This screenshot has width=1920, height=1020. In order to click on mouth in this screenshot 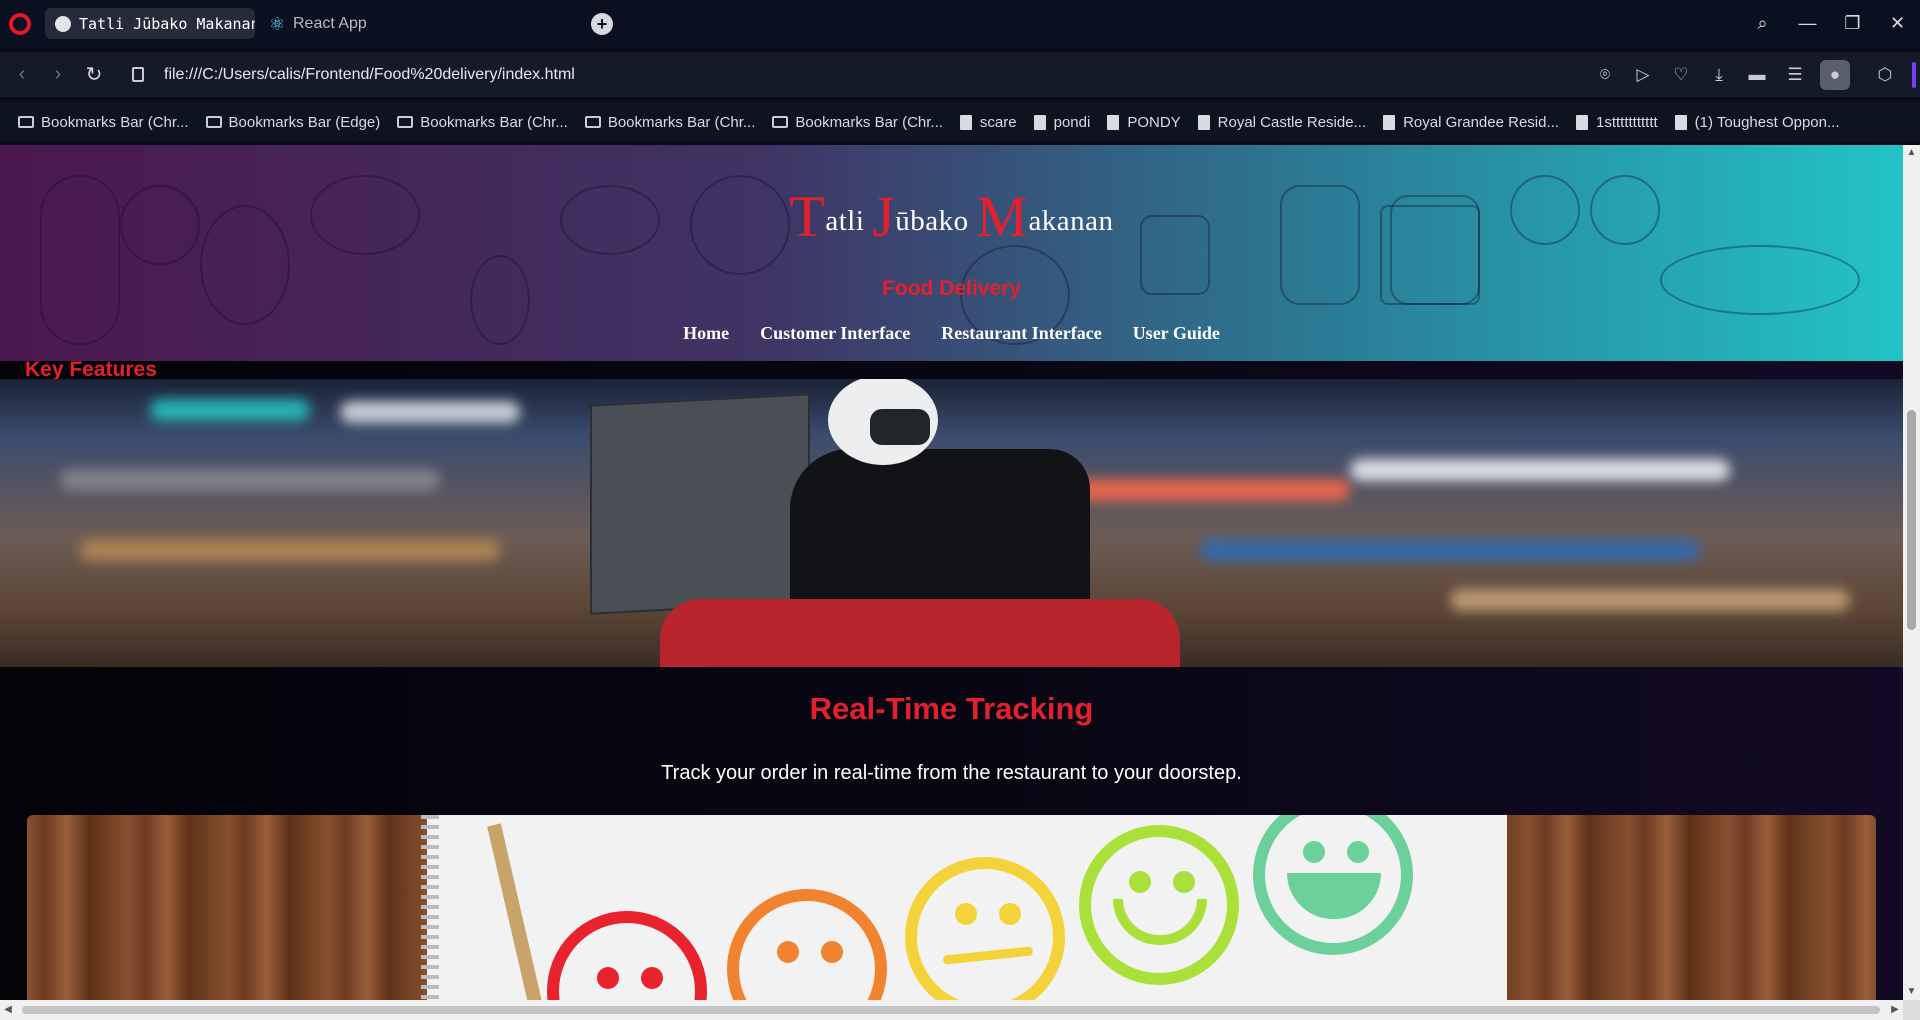, I will do `click(988, 955)`.